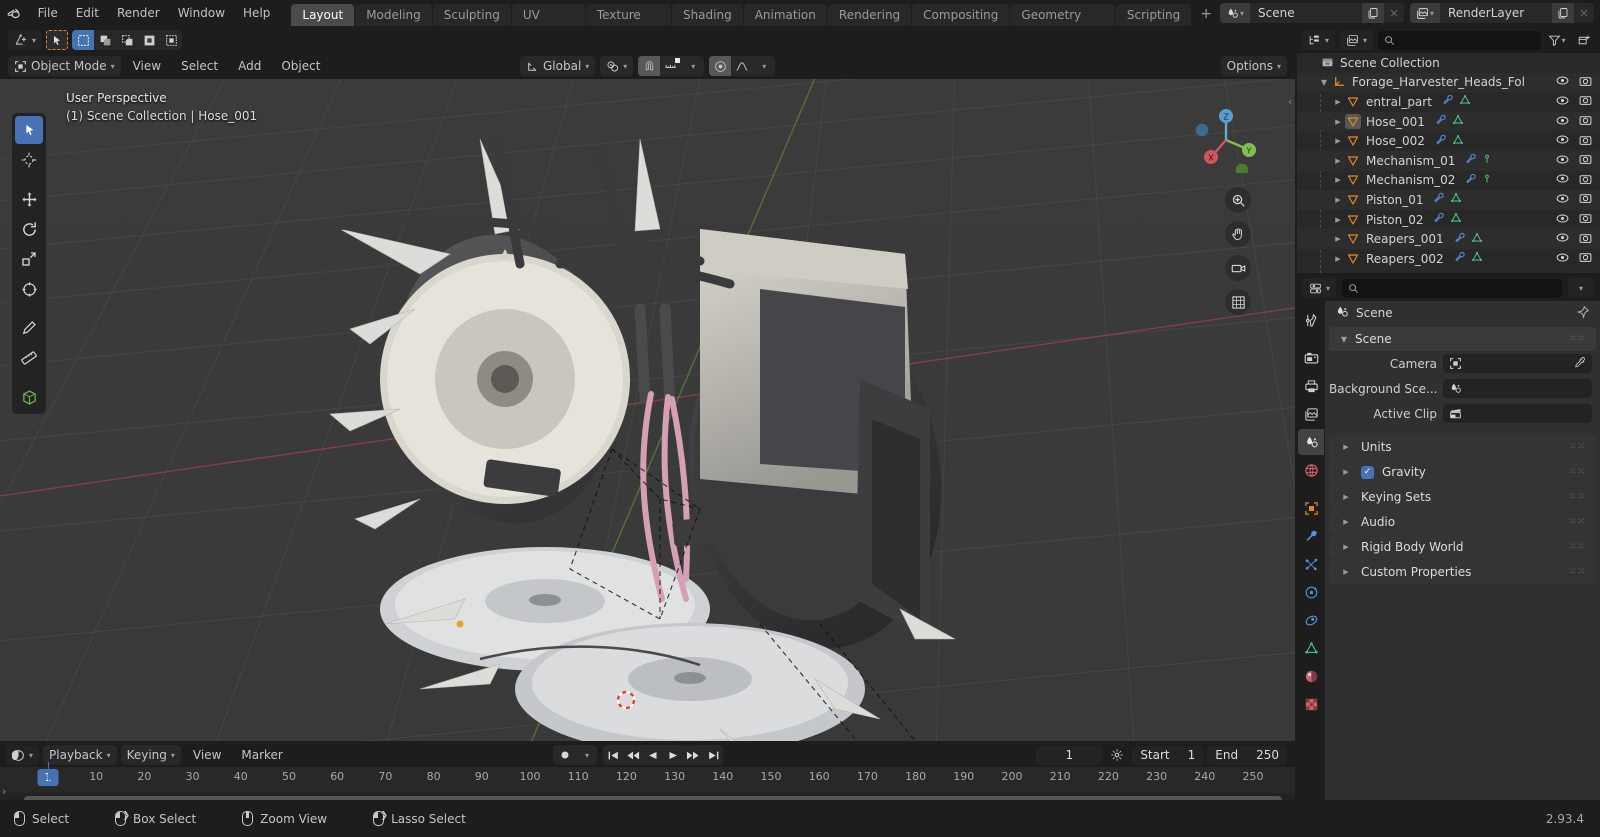 The height and width of the screenshot is (837, 1600). What do you see at coordinates (393, 15) in the screenshot?
I see `tab-modeling: Modeling` at bounding box center [393, 15].